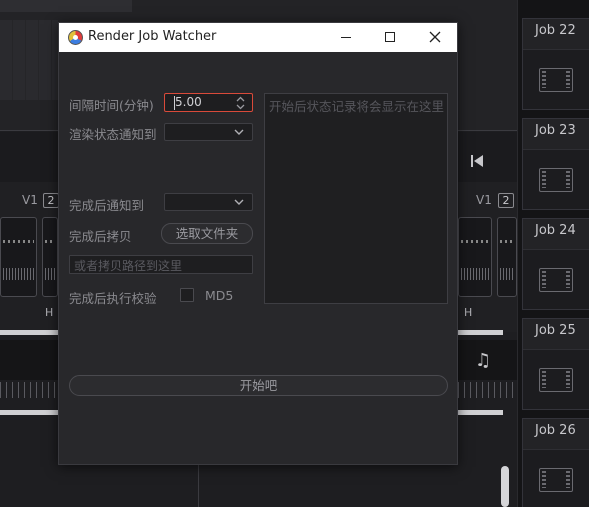 Image resolution: width=589 pixels, height=507 pixels. I want to click on ruler, so click(29, 390).